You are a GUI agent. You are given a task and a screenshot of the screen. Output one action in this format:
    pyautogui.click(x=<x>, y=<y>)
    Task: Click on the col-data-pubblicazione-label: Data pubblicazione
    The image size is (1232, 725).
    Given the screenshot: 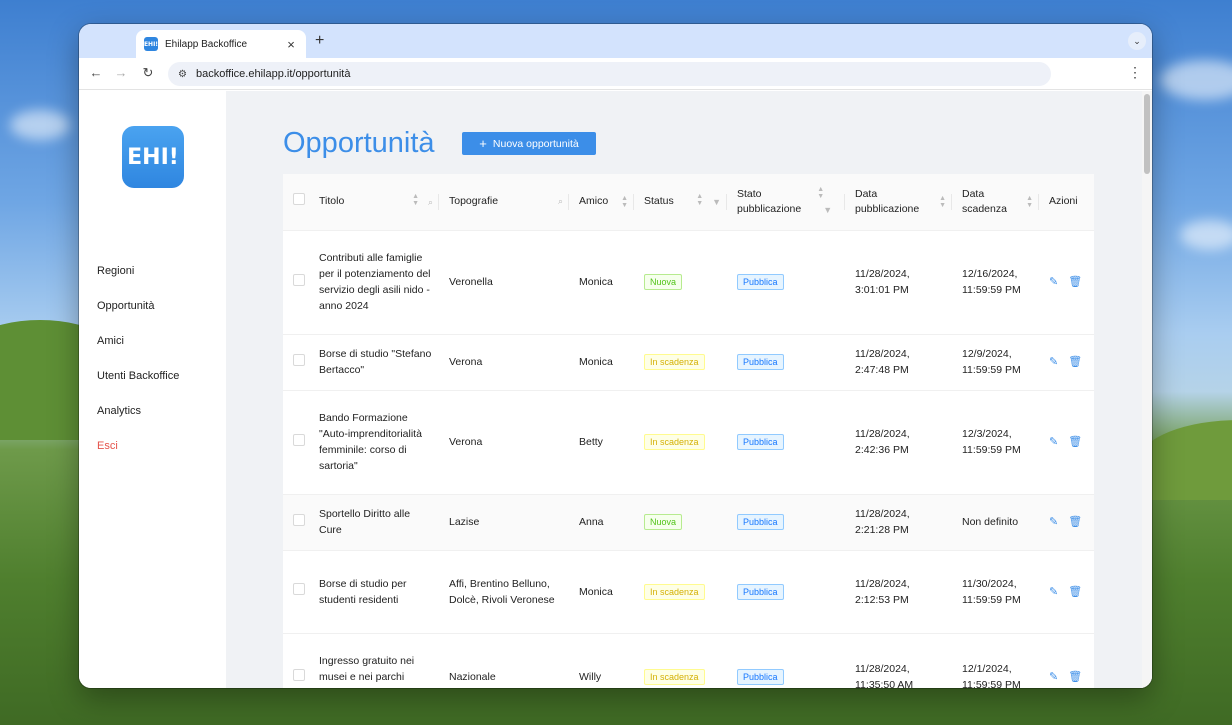 What is the action you would take?
    pyautogui.click(x=887, y=201)
    